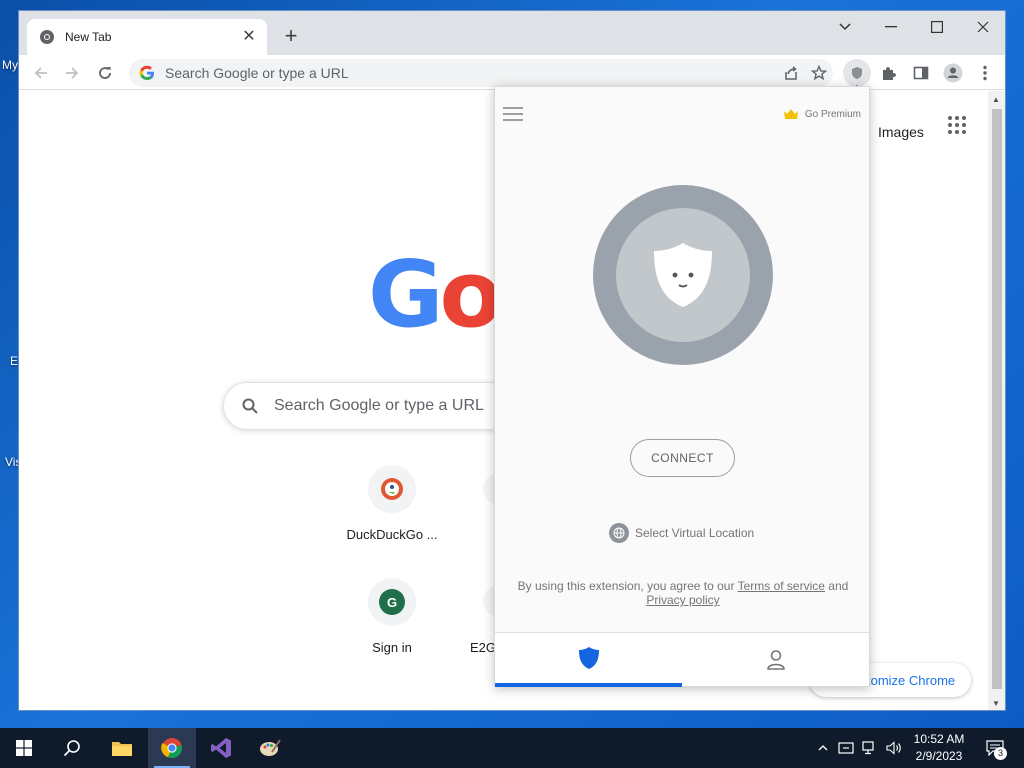 The height and width of the screenshot is (768, 1024). I want to click on toolbar: Search Google or type a URL, so click(512, 79).